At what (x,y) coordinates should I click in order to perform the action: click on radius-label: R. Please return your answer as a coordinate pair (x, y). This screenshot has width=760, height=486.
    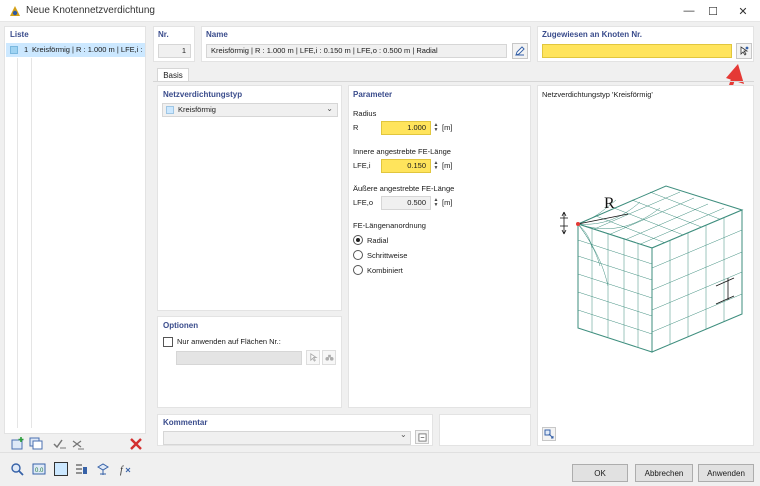
    Looking at the image, I should click on (609, 203).